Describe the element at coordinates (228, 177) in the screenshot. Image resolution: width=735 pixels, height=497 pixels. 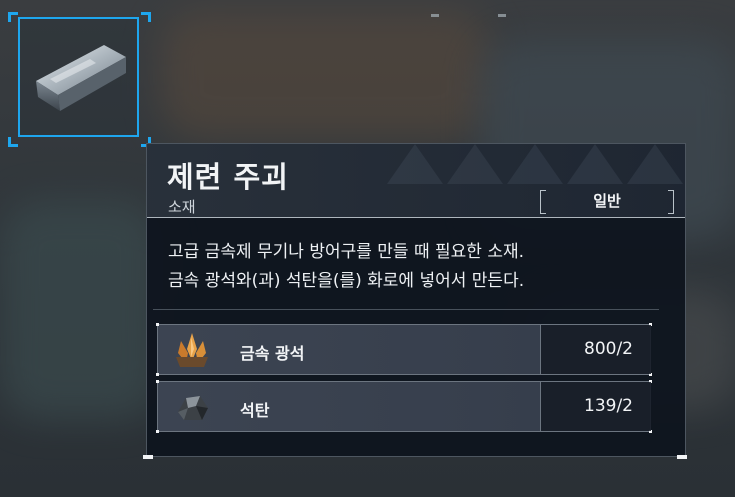
I see `item-name: 제련 주괴` at that location.